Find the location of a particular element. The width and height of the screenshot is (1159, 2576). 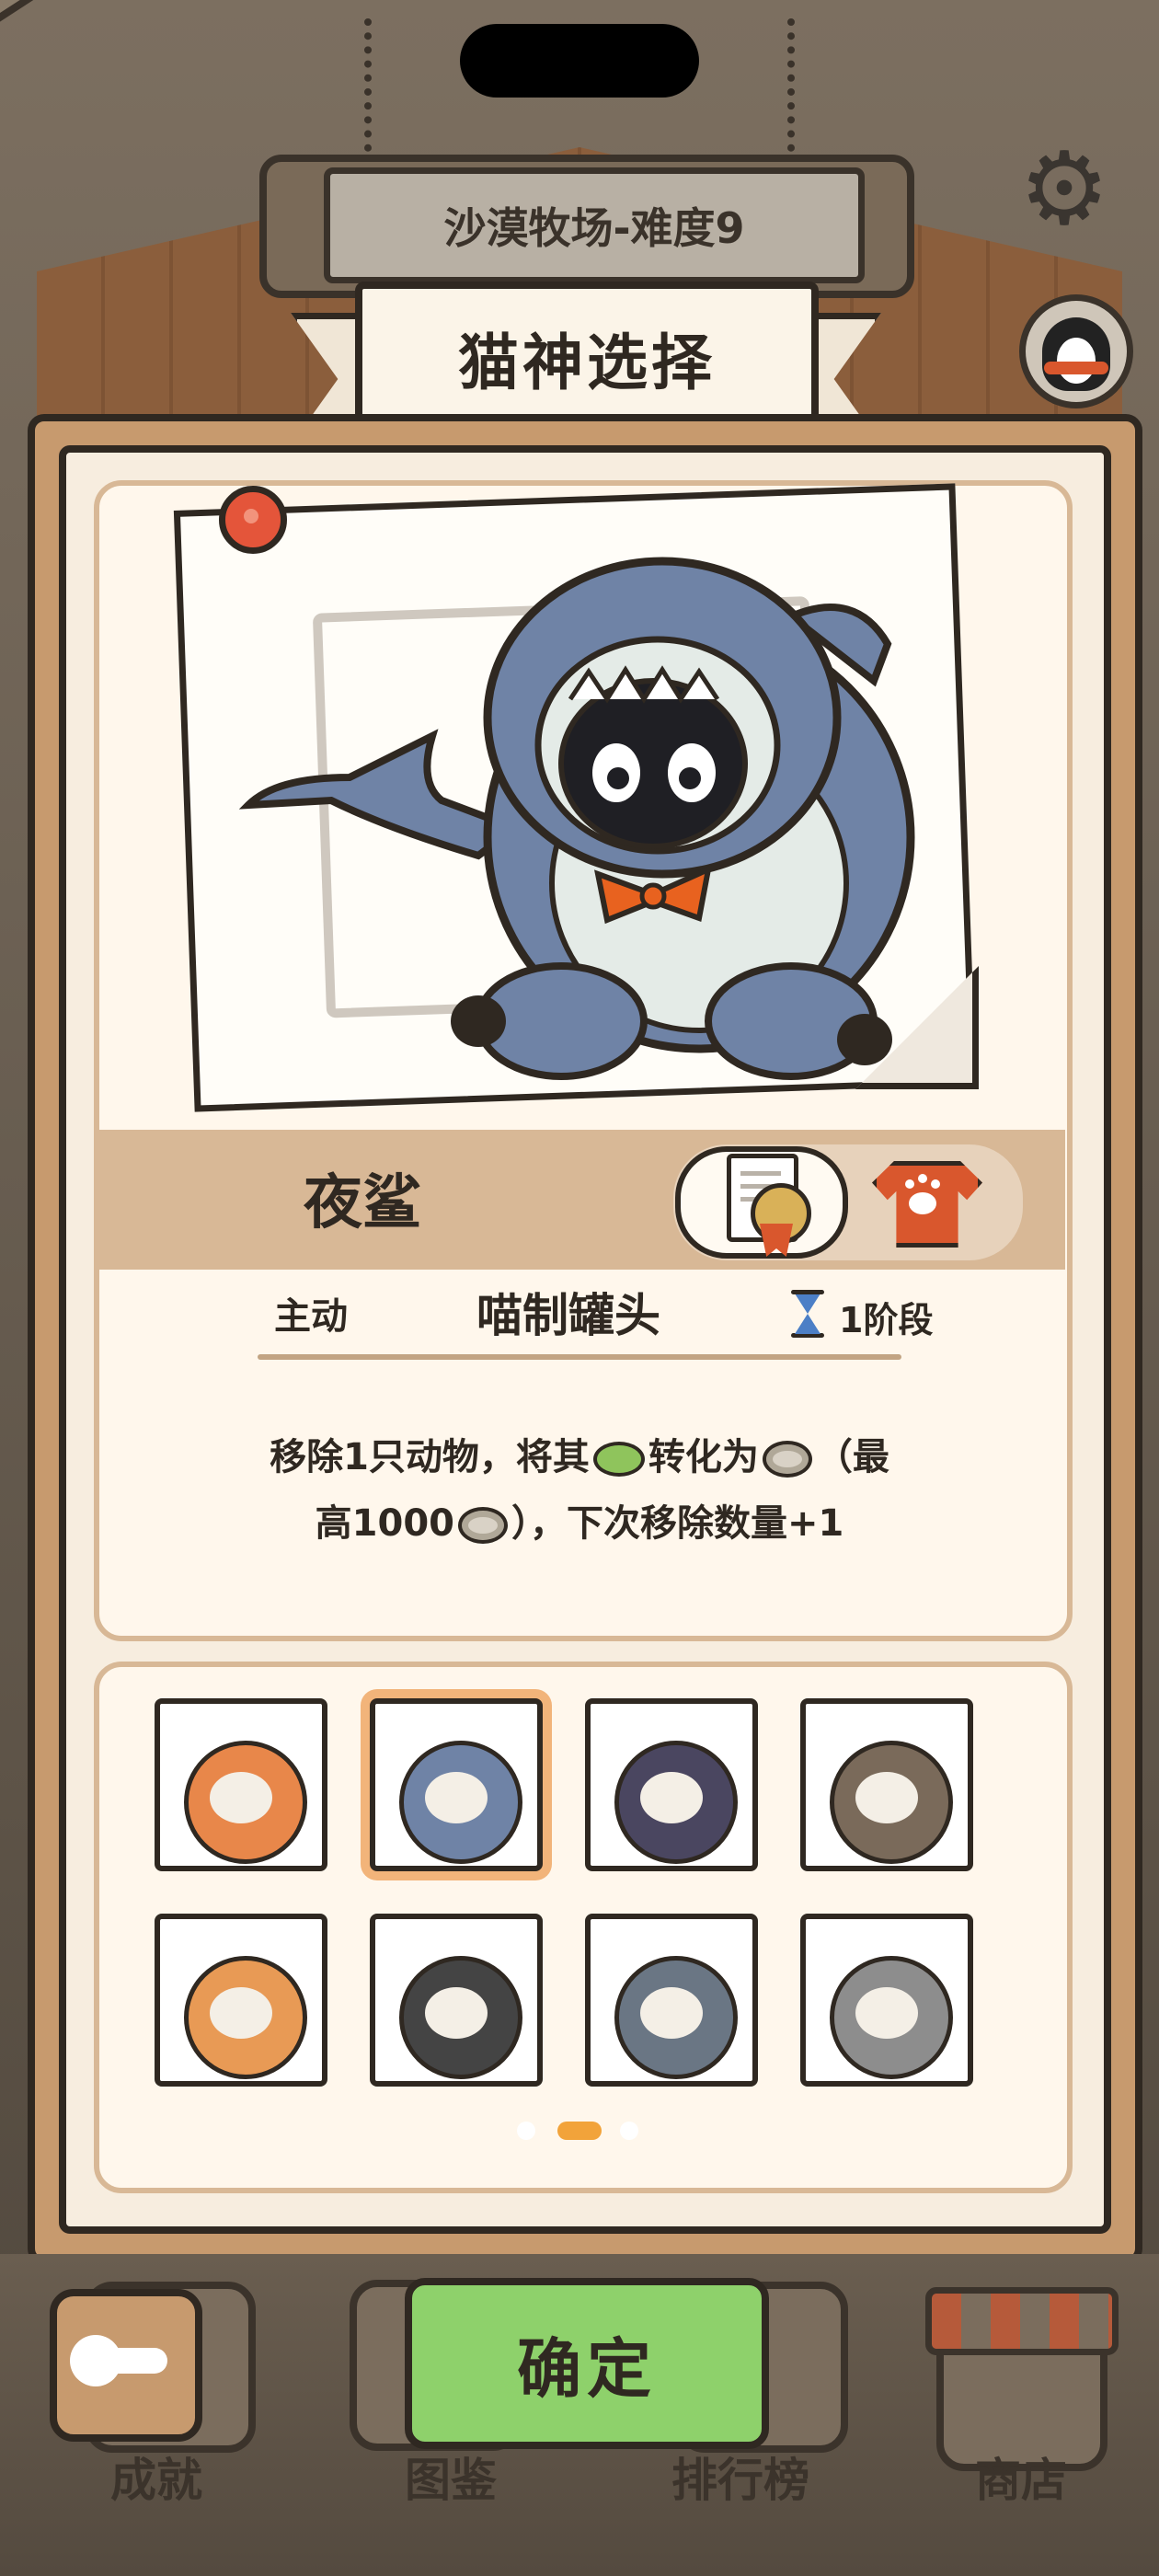

skill-type: 主动 is located at coordinates (311, 1316).